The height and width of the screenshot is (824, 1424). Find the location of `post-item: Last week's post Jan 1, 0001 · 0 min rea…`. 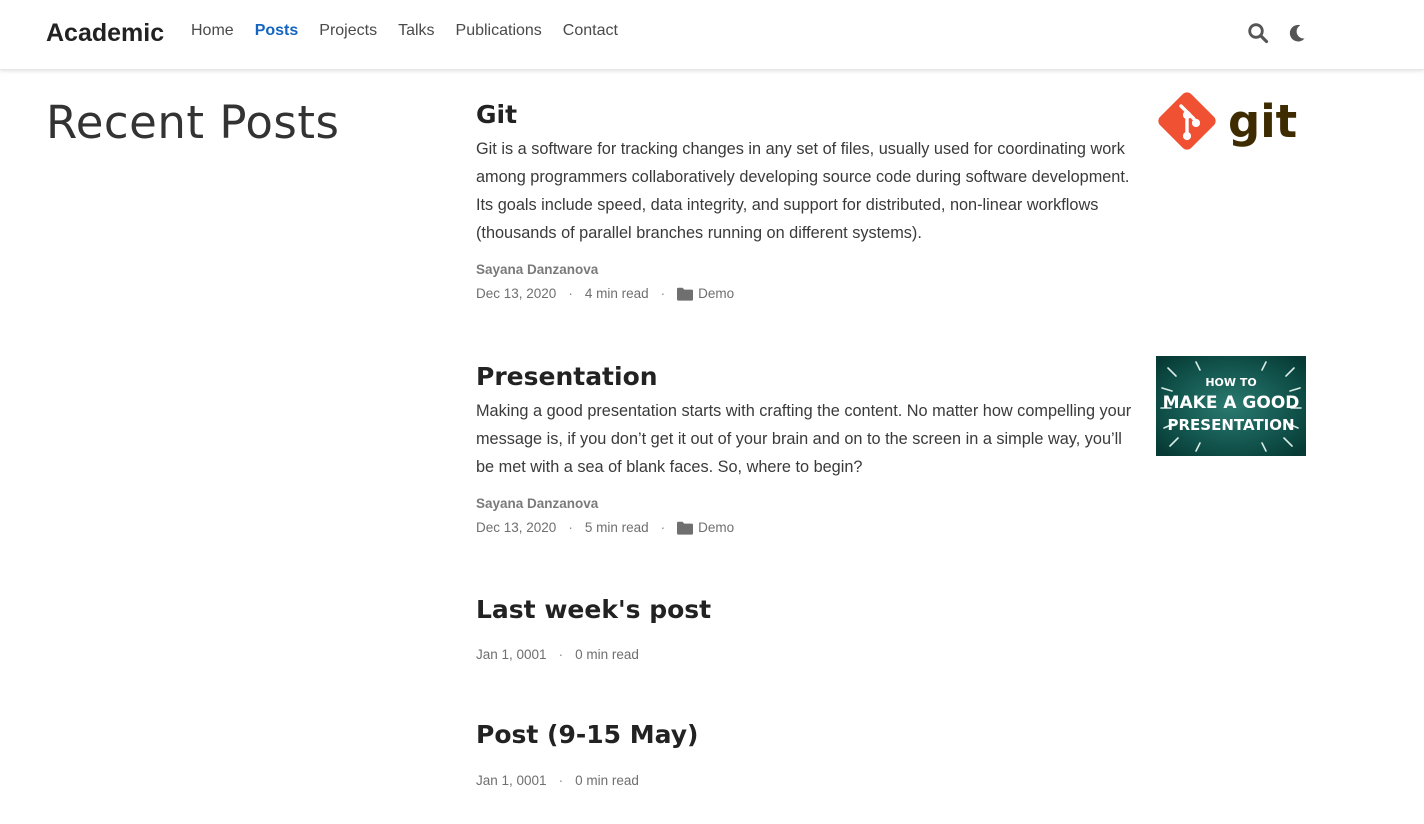

post-item: Last week's post Jan 1, 0001 · 0 min rea… is located at coordinates (891, 629).